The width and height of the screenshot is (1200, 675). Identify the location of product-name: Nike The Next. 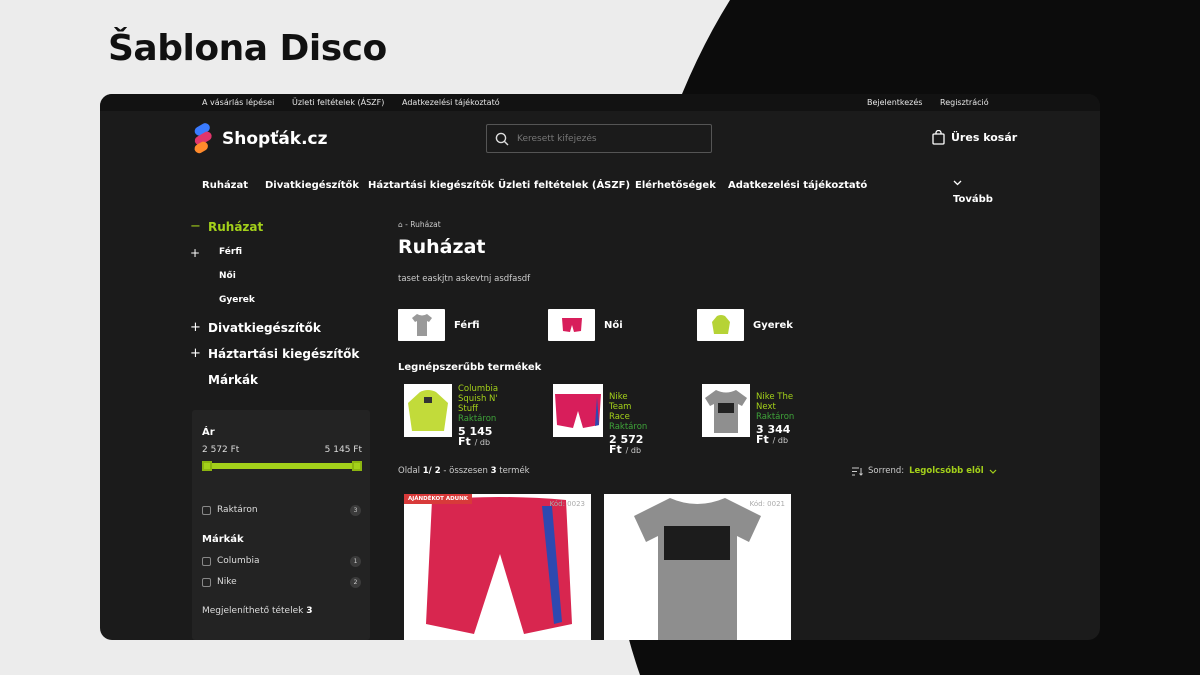
(777, 402).